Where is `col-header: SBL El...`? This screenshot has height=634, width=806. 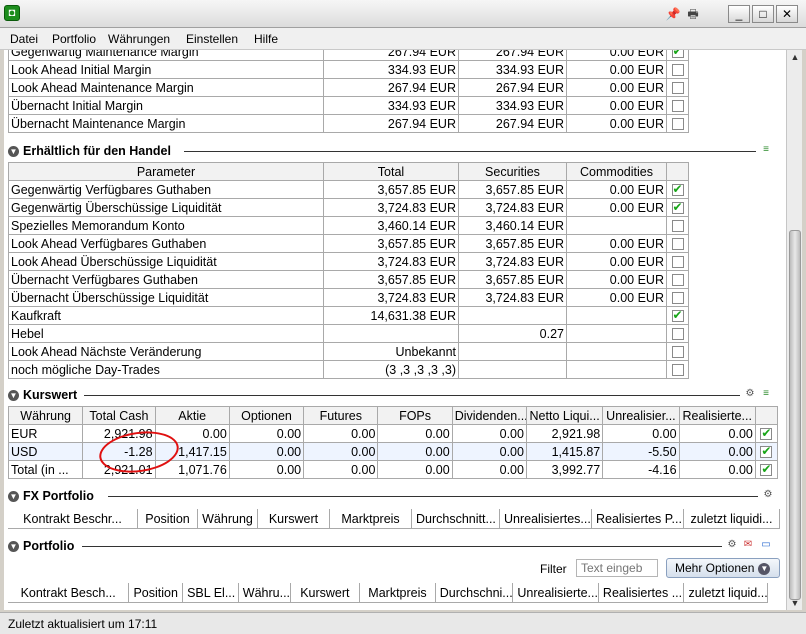 col-header: SBL El... is located at coordinates (211, 592).